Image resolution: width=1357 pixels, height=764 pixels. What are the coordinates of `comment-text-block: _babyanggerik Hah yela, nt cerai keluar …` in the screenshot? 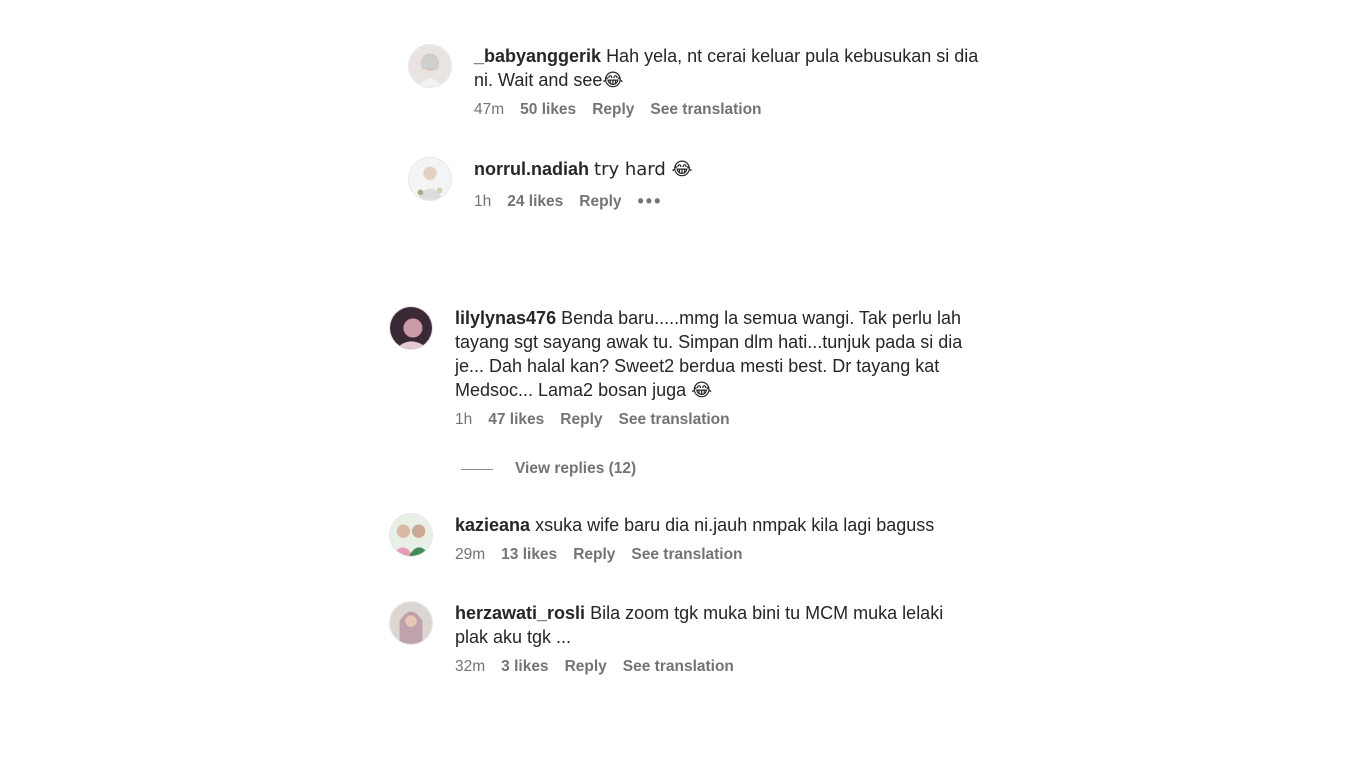 It's located at (734, 68).